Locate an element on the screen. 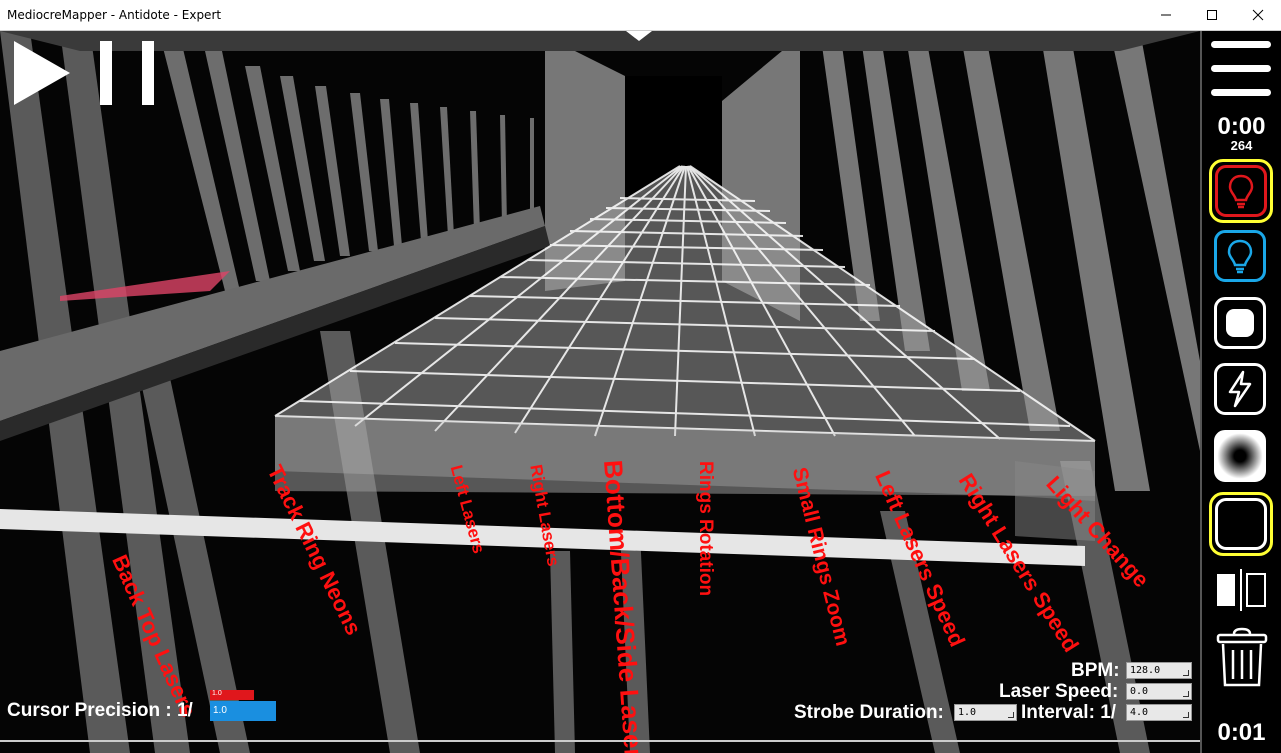 The image size is (1281, 753). laser-speed-input: 0.0 is located at coordinates (1159, 691).